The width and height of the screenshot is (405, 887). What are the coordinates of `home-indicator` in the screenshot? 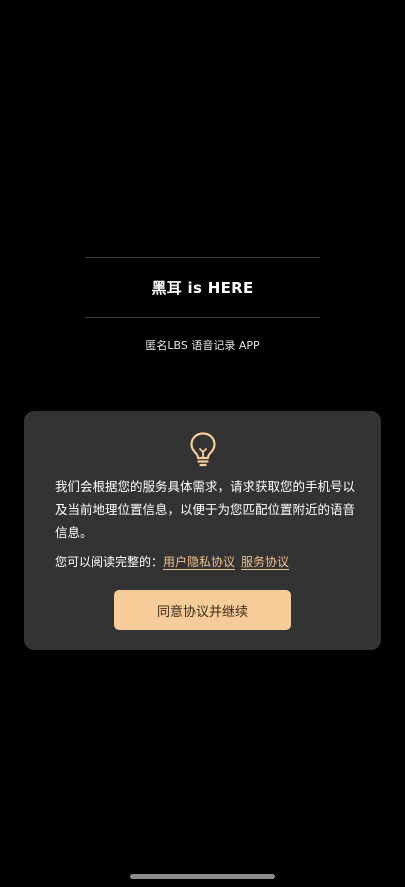 It's located at (202, 876).